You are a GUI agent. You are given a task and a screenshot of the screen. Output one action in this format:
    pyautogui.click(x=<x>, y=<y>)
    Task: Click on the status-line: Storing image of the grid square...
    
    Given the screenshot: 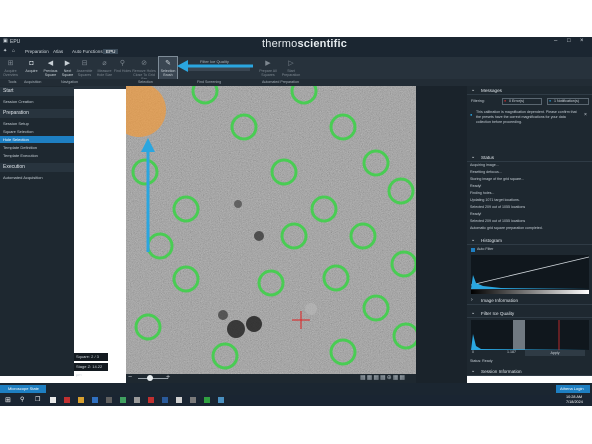 What is the action you would take?
    pyautogui.click(x=497, y=179)
    